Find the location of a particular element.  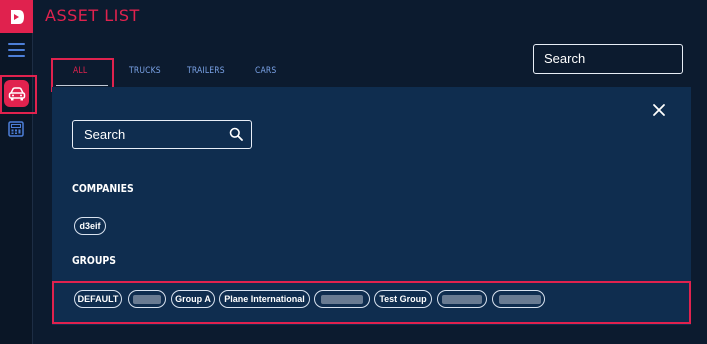

hamburger-menu-icon is located at coordinates (16, 50).